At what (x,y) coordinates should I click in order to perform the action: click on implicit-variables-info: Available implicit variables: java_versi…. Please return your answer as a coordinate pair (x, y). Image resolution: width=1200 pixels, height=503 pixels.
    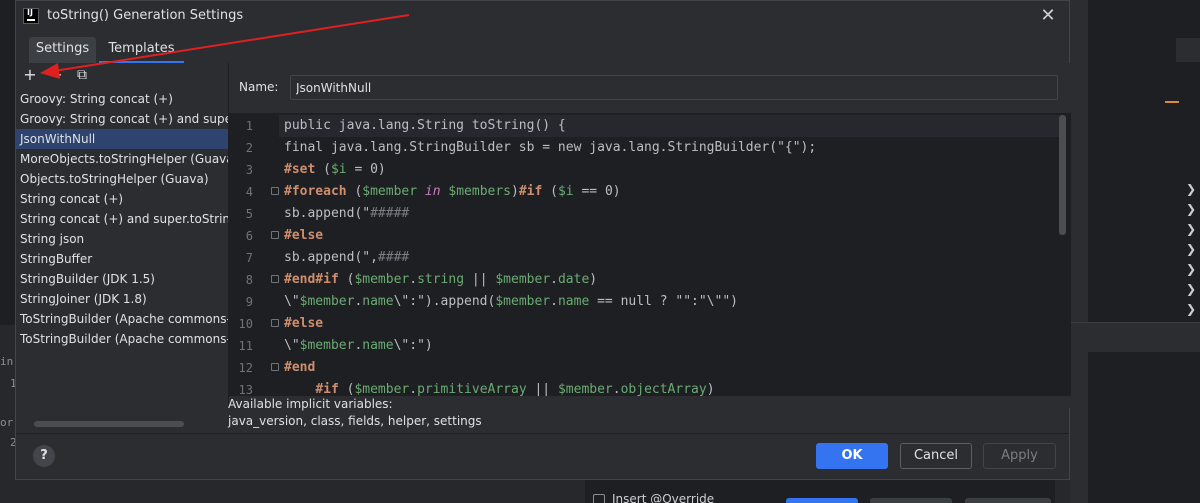
    Looking at the image, I should click on (649, 415).